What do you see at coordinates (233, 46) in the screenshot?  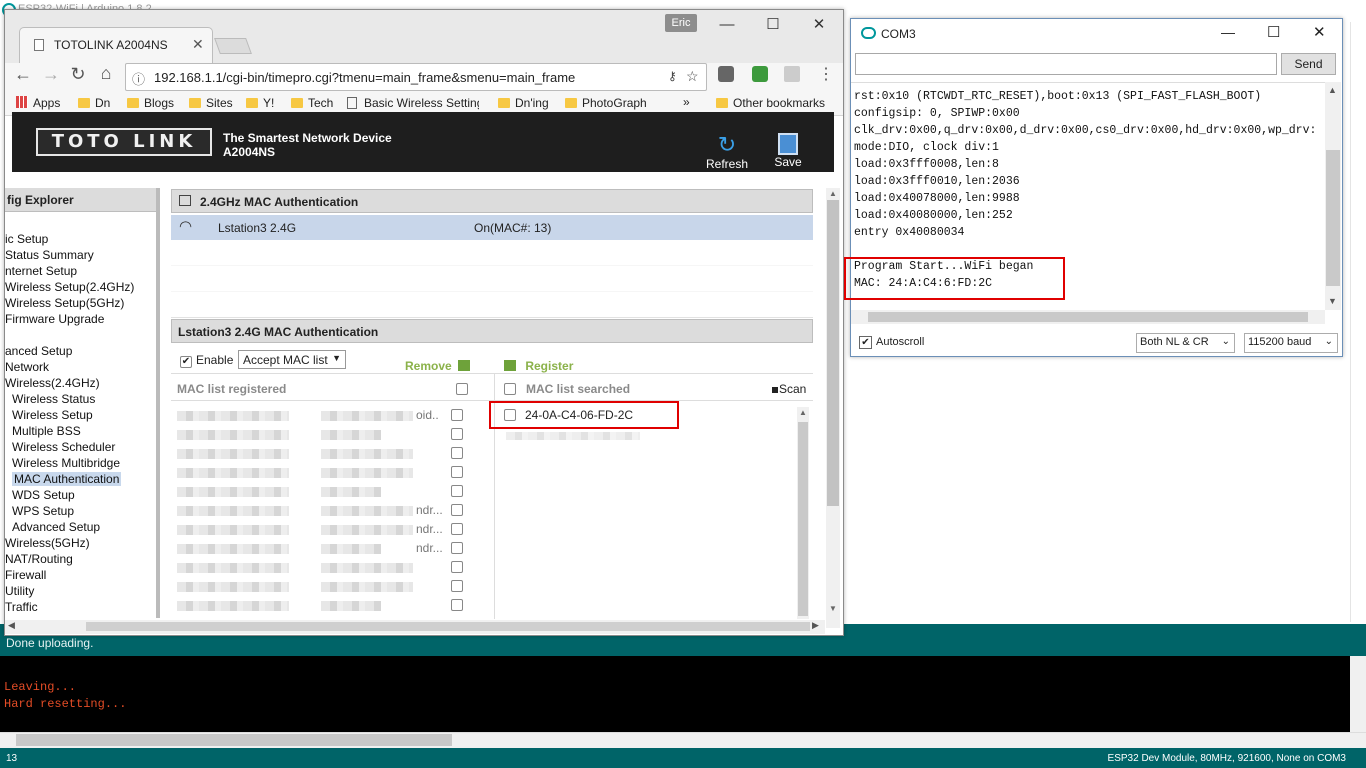 I see `new-tab-button` at bounding box center [233, 46].